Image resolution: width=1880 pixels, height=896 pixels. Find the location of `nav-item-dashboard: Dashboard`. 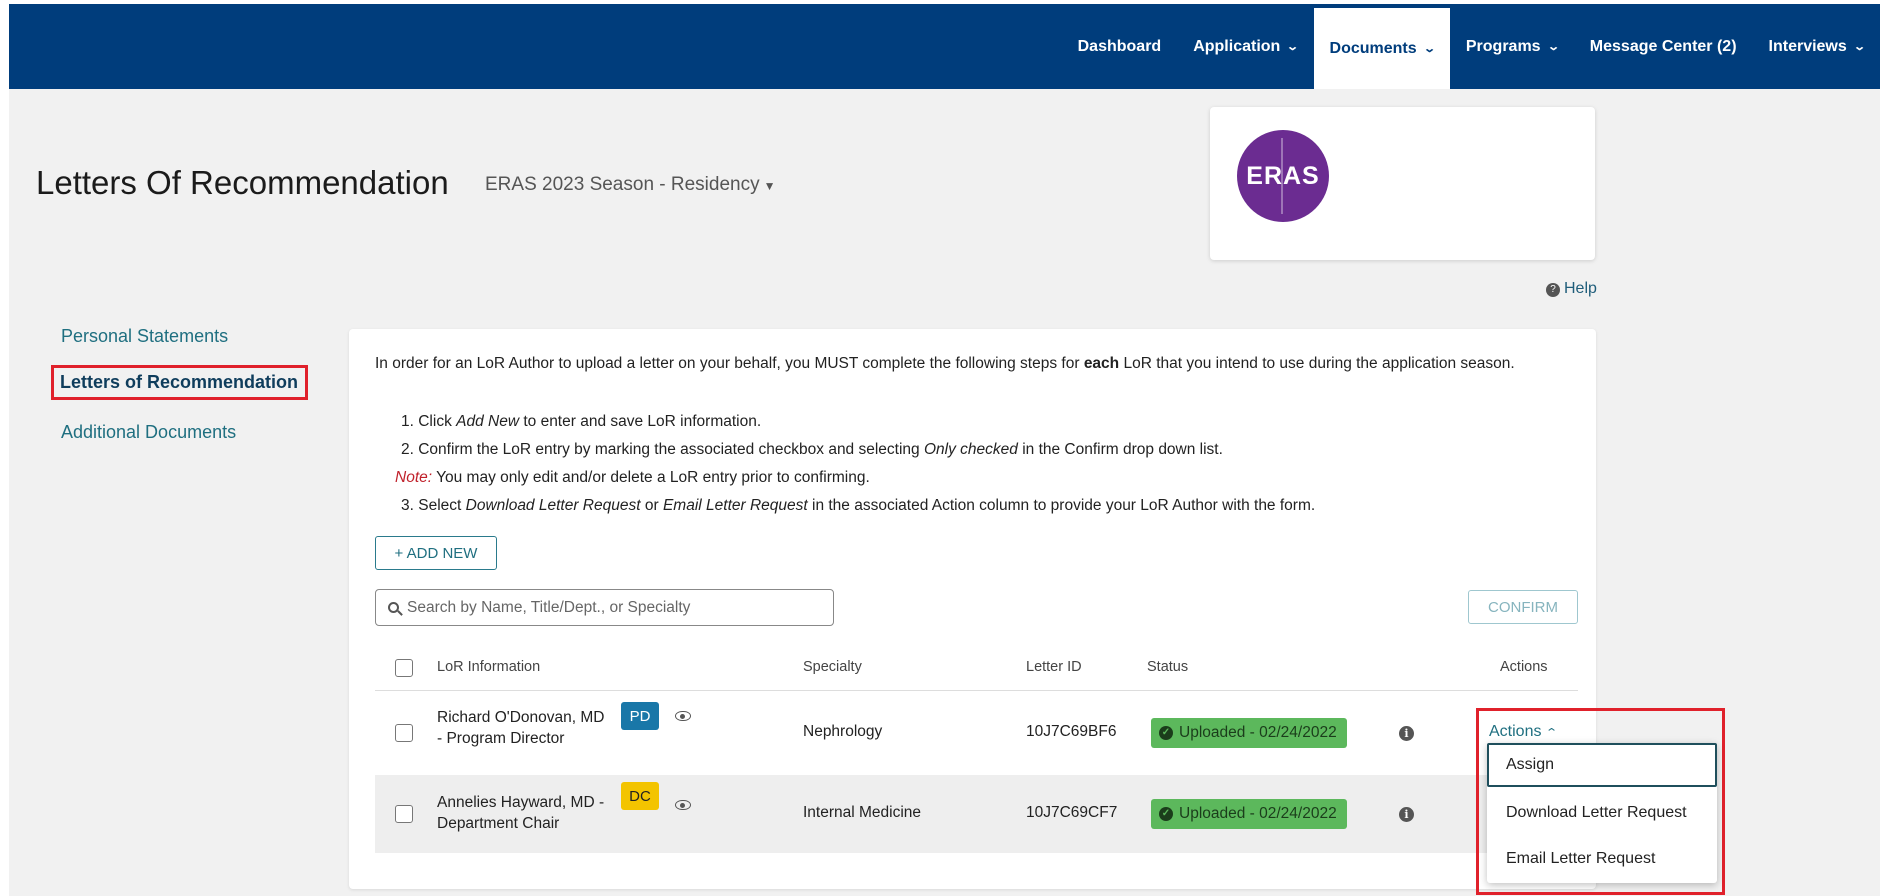

nav-item-dashboard: Dashboard is located at coordinates (1120, 46).